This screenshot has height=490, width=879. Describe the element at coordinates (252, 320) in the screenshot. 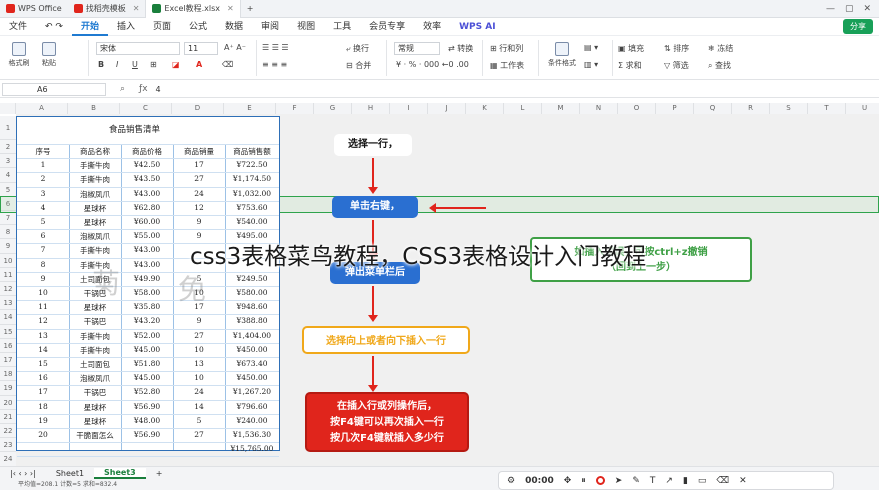

I see `table-cell: ¥388.80` at that location.